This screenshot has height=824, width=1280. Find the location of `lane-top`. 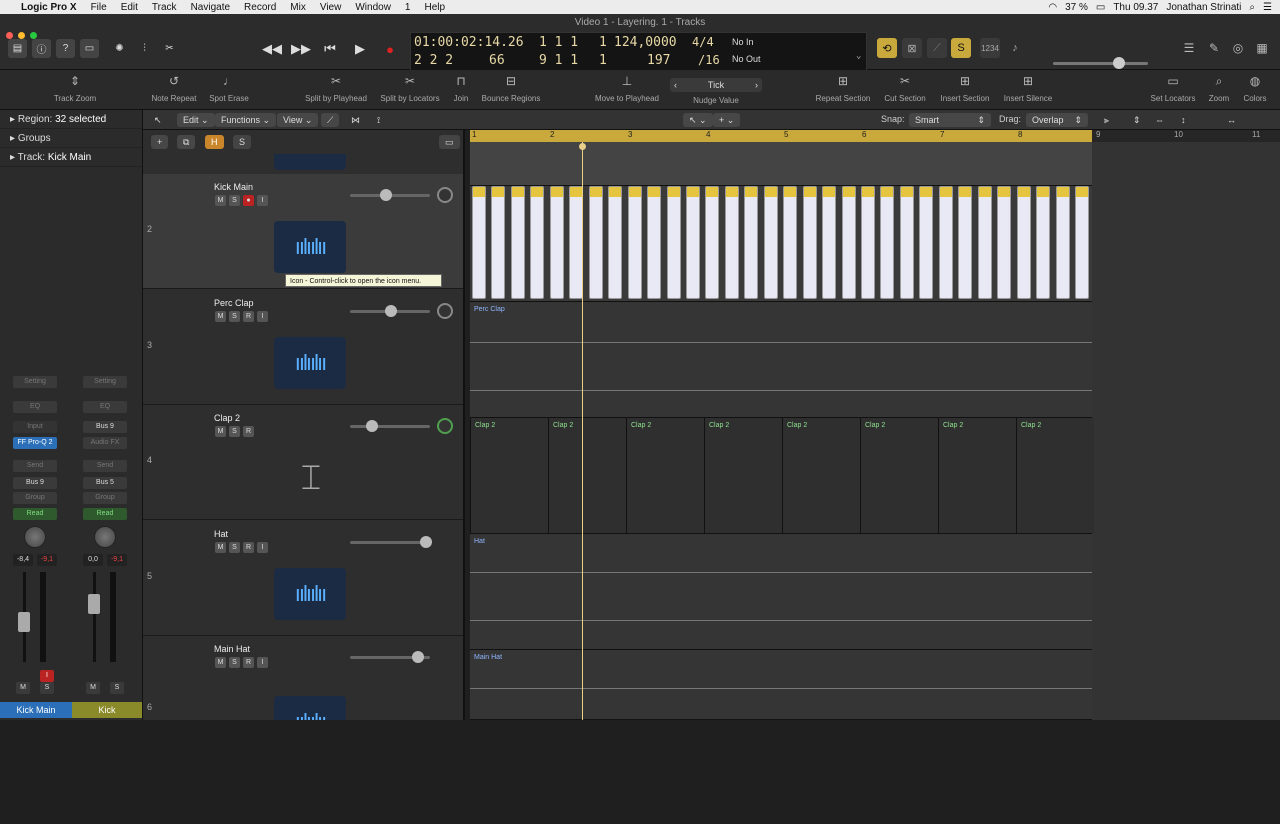

lane-top is located at coordinates (781, 164).